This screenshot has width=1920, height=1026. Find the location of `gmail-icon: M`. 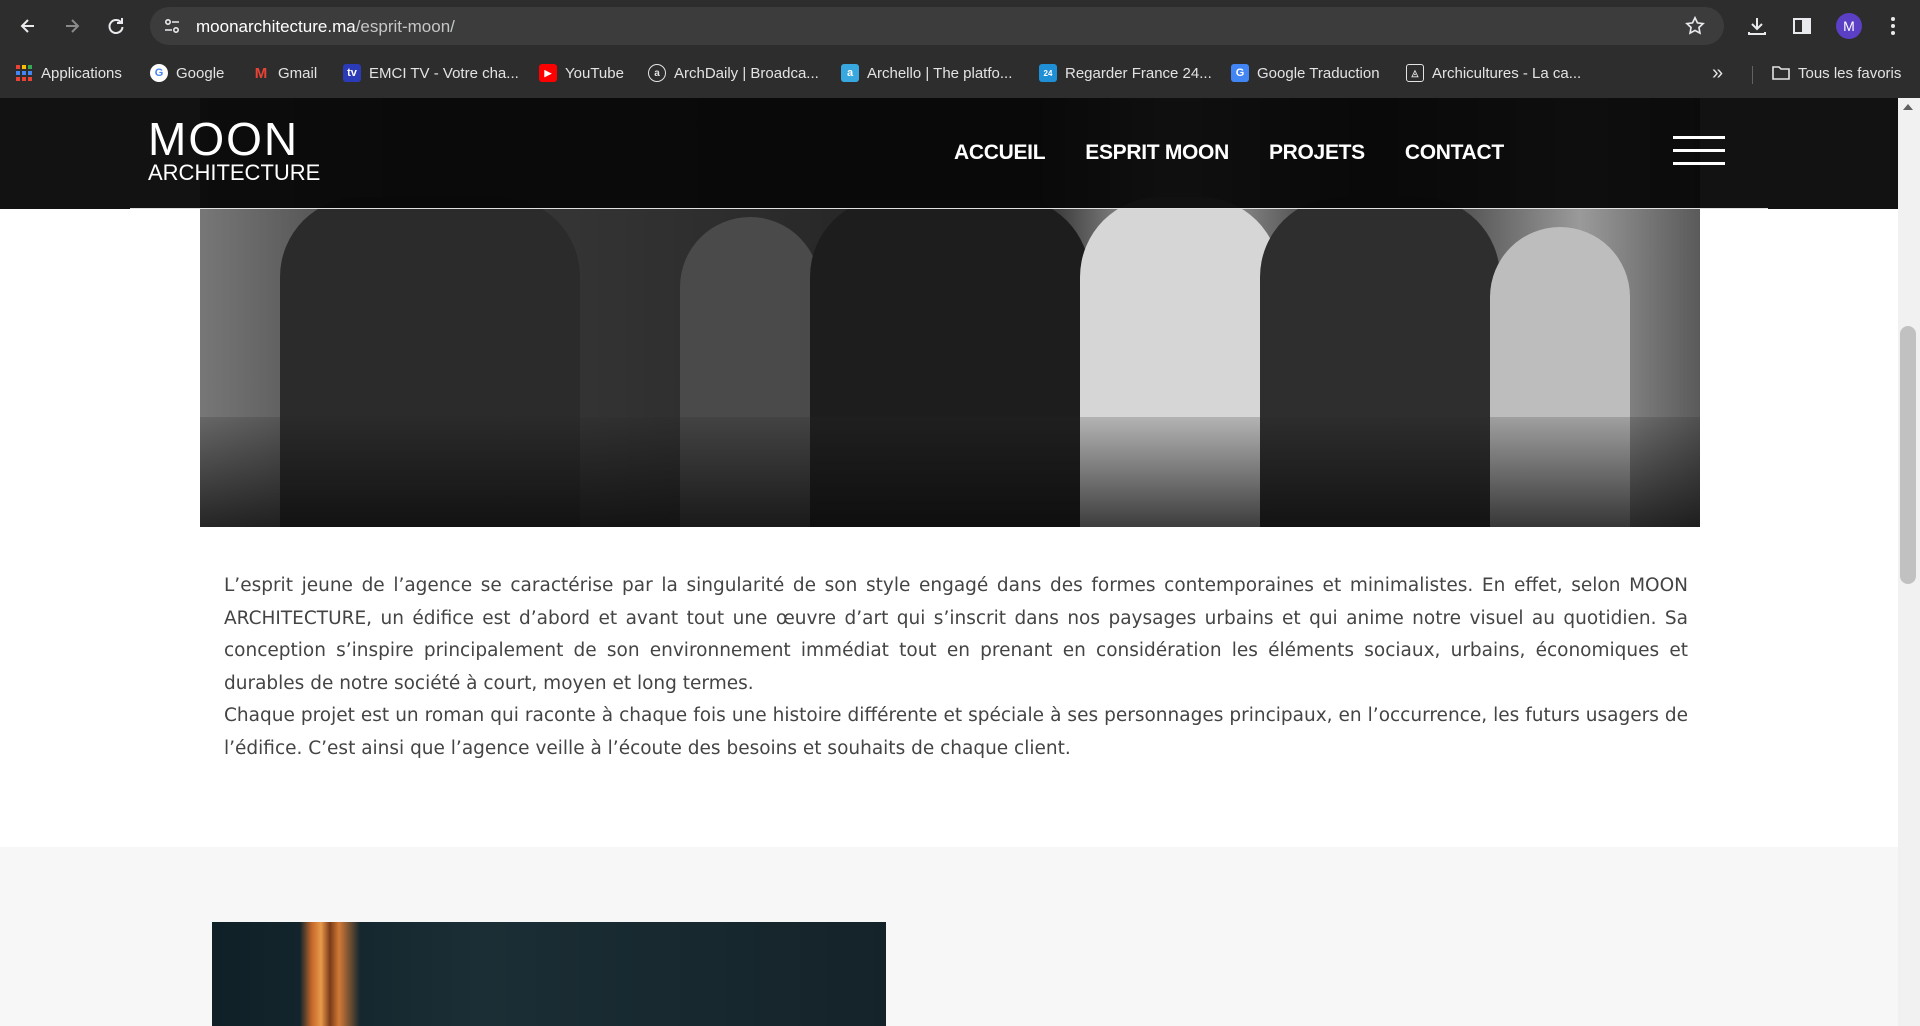

gmail-icon: M is located at coordinates (261, 73).